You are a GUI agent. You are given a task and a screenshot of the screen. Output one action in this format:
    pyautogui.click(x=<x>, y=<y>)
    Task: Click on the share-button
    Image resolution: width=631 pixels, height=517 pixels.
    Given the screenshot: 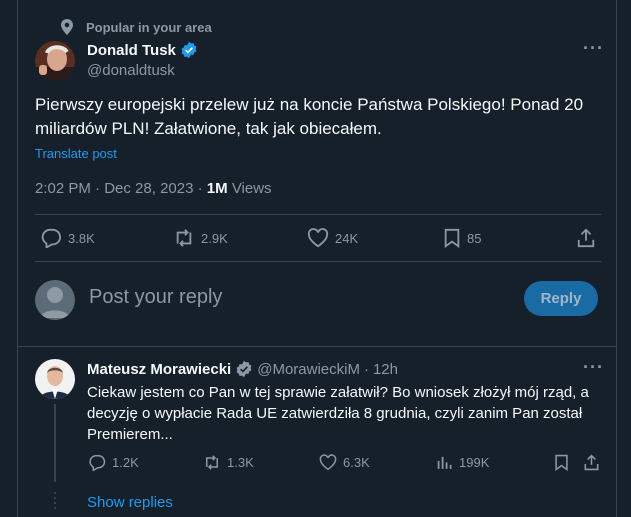 What is the action you would take?
    pyautogui.click(x=586, y=238)
    